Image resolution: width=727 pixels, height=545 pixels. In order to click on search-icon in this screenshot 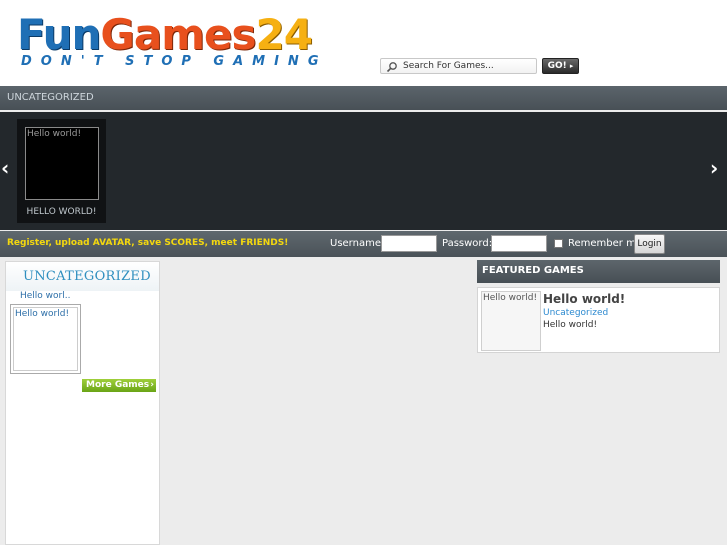, I will do `click(391, 67)`.